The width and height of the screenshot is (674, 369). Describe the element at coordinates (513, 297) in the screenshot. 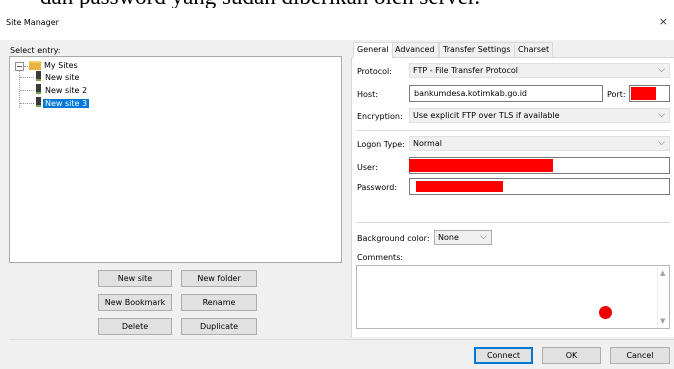

I see `comments-textarea: ▲ ▼` at that location.